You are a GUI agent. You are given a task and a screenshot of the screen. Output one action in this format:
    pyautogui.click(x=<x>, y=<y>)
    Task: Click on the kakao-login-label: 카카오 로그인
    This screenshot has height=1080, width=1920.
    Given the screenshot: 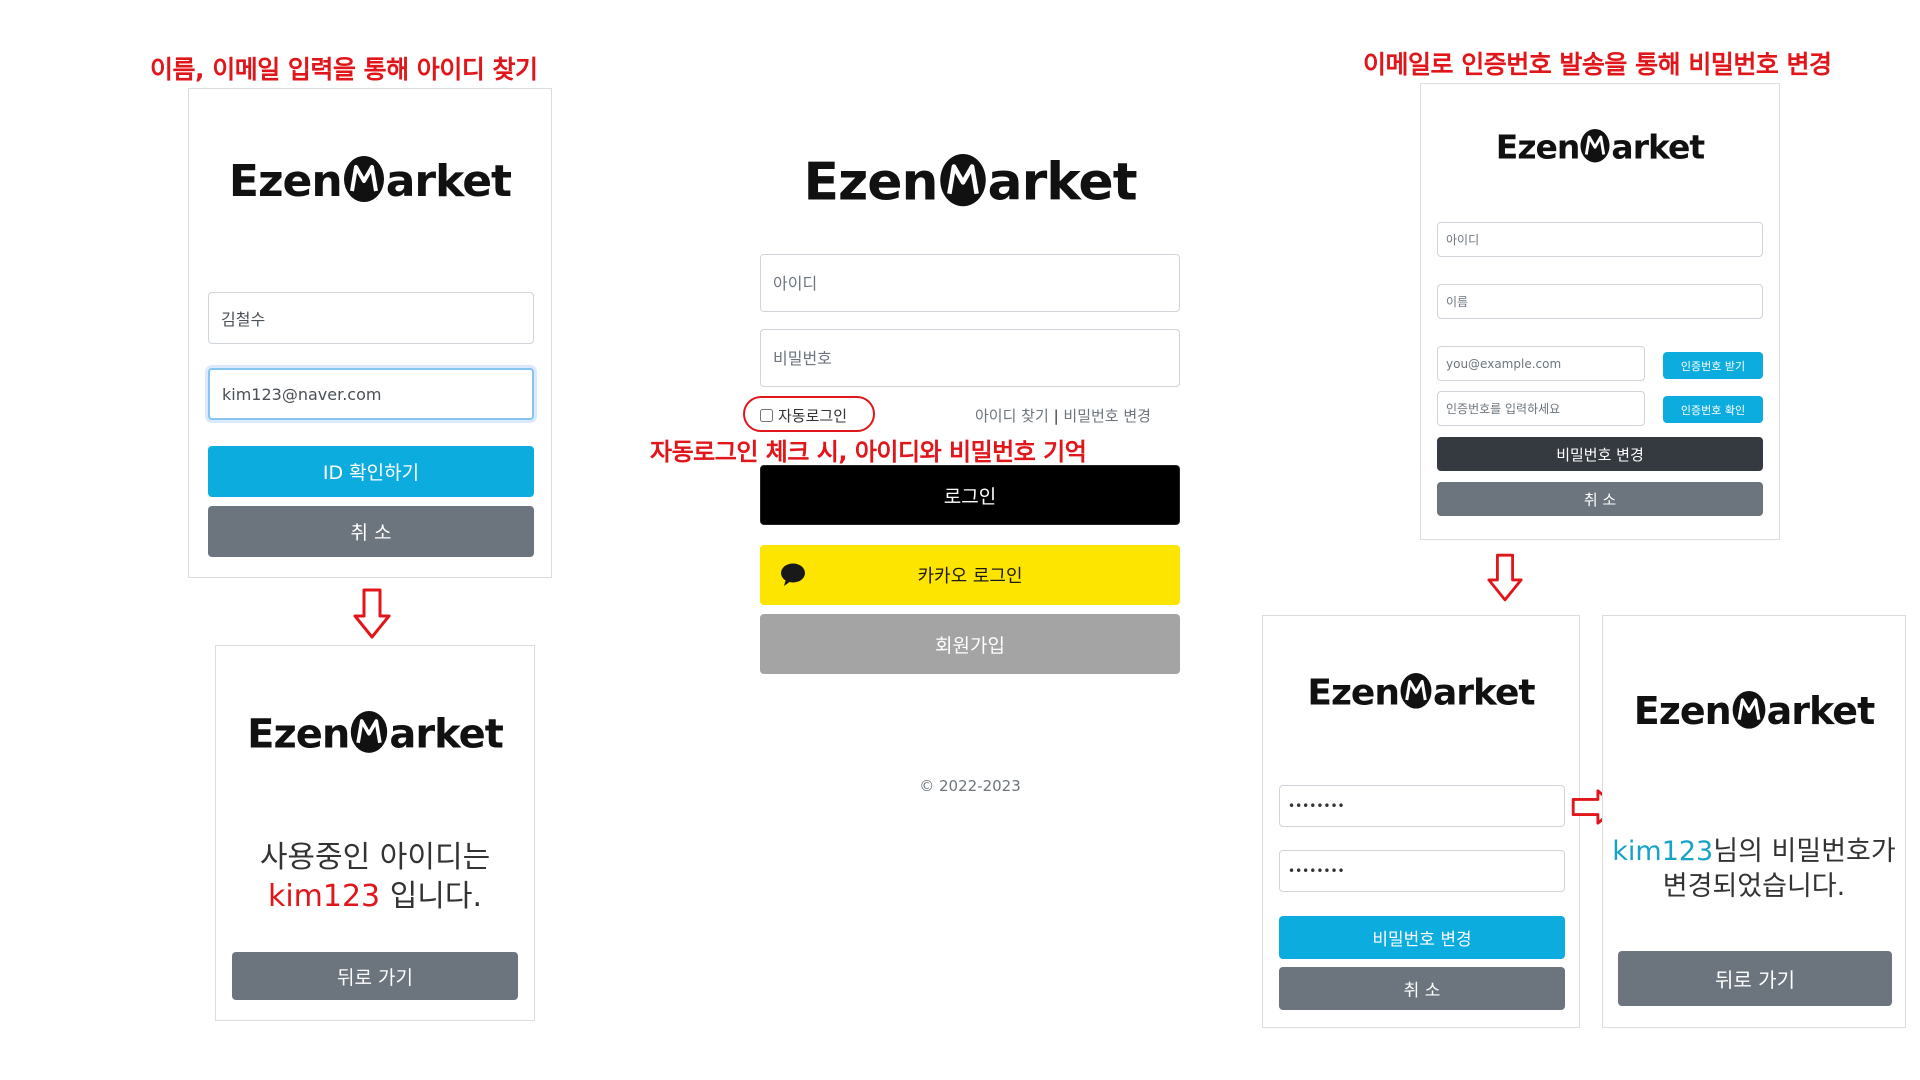 What is the action you would take?
    pyautogui.click(x=970, y=576)
    